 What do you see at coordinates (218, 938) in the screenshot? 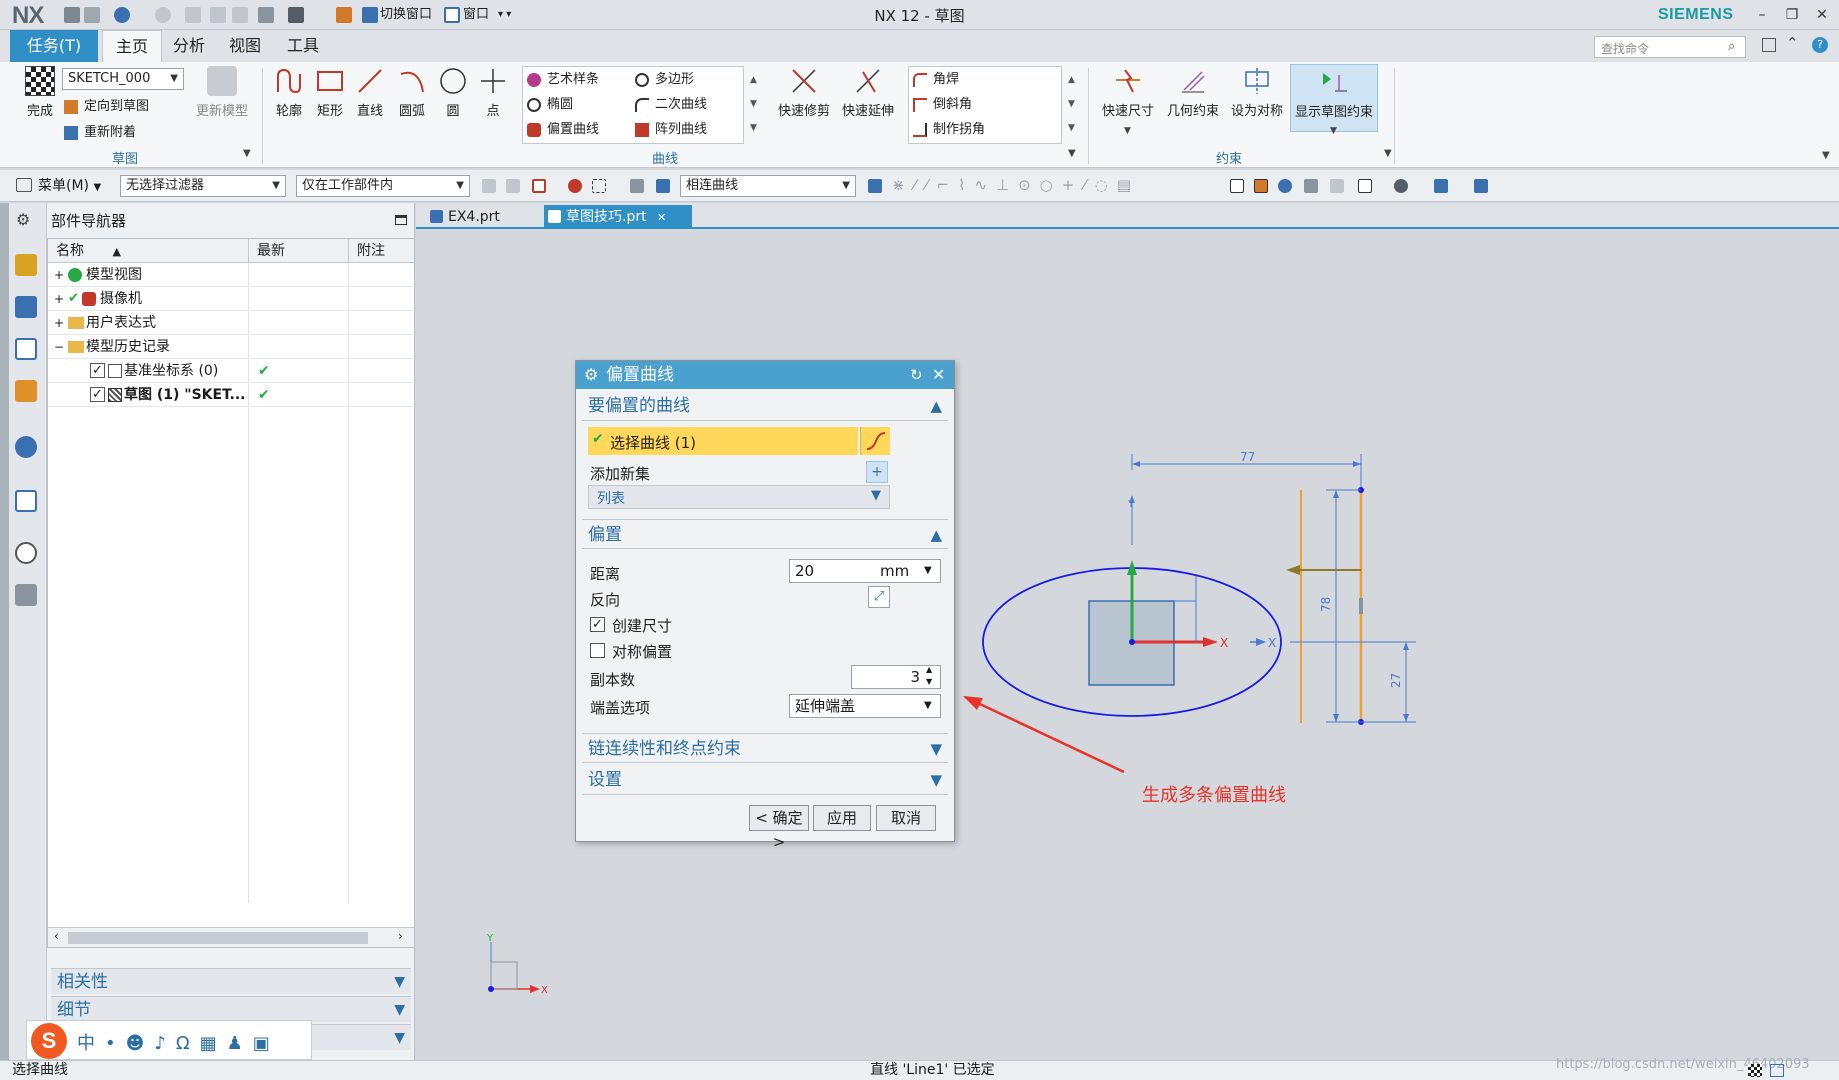
I see `scroll-thumb` at bounding box center [218, 938].